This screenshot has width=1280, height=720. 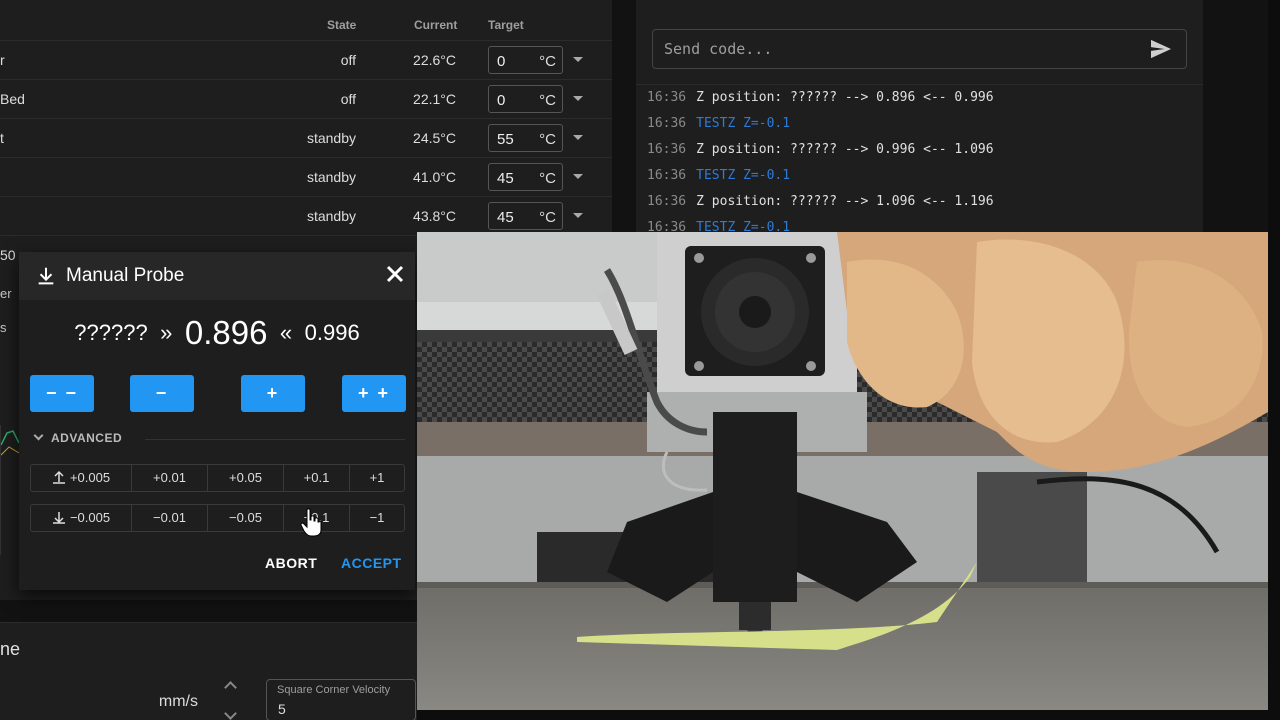 I want to click on lower-001-button: −0.01, so click(x=170, y=518).